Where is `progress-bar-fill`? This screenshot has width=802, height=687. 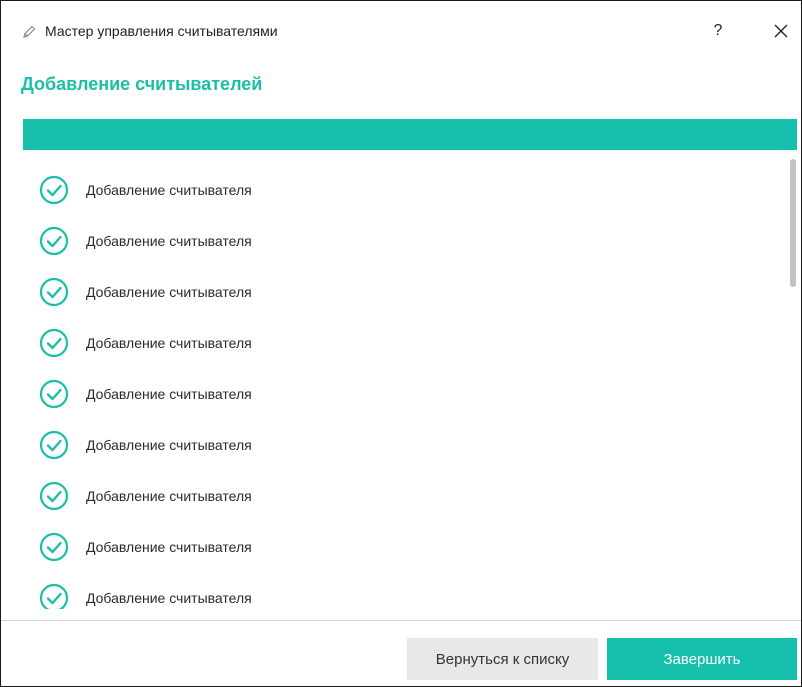
progress-bar-fill is located at coordinates (410, 134).